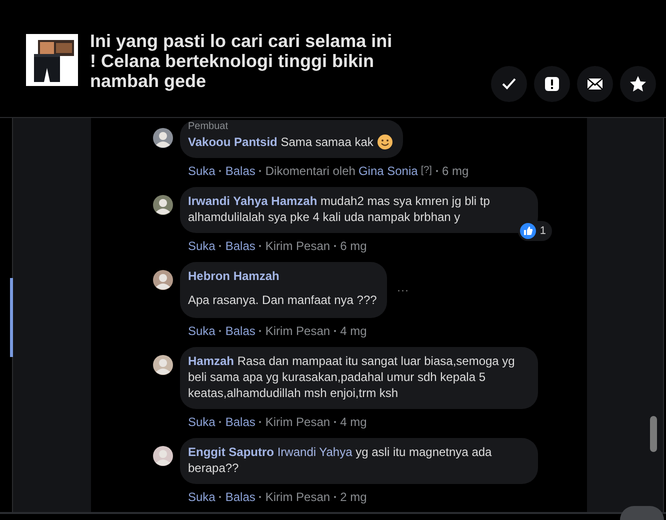  I want to click on author-label: Pembuat, so click(209, 127).